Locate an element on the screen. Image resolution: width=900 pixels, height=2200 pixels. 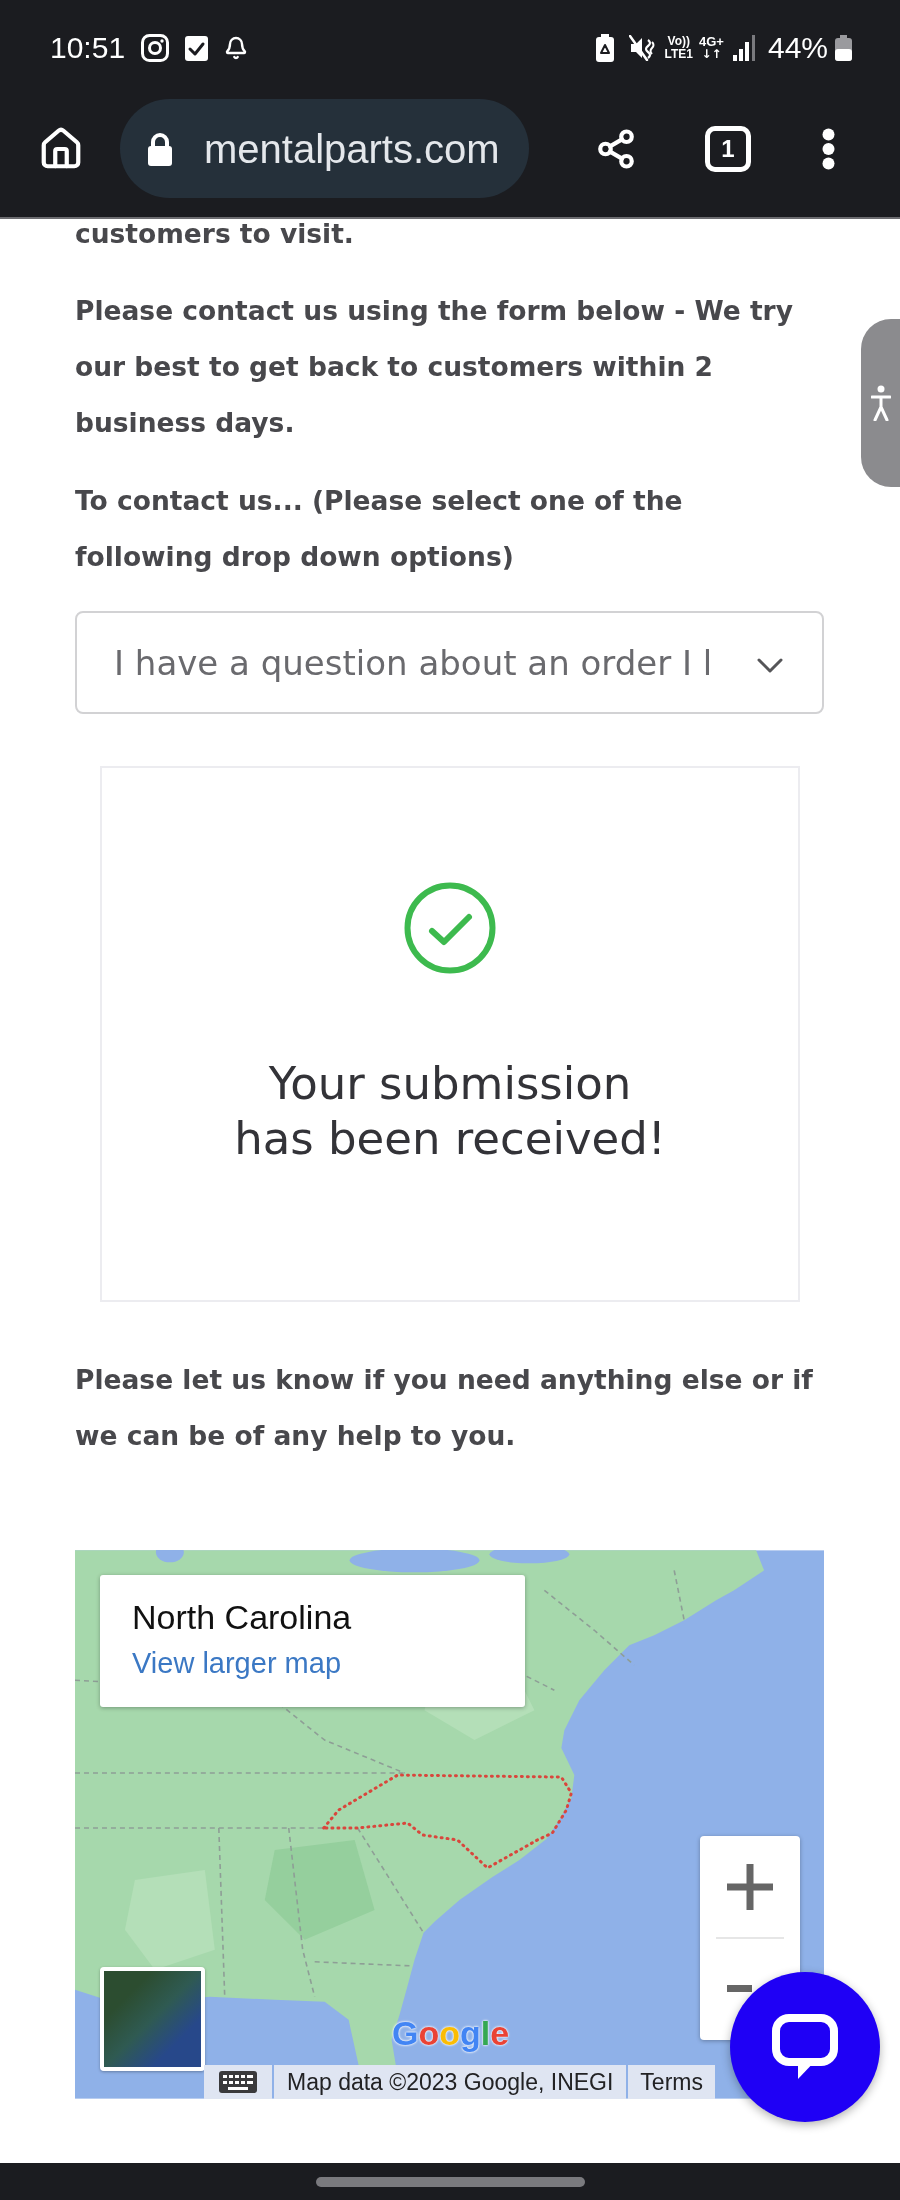
google-logo: Google is located at coordinates (451, 2033).